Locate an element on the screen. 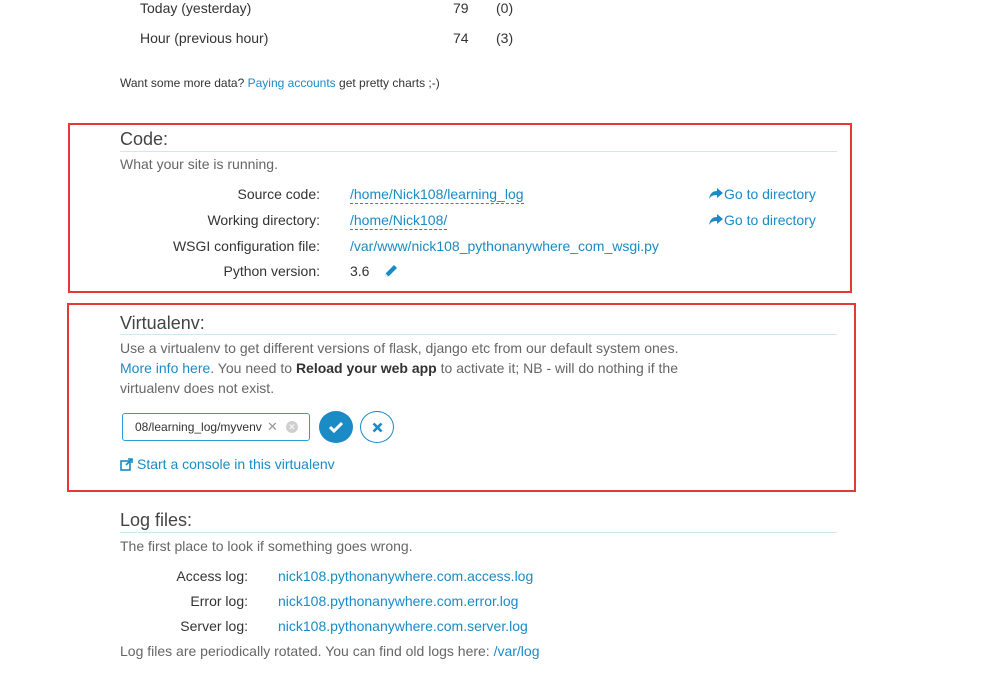 The image size is (995, 681). traffic-previous-today: (0) is located at coordinates (505, 8).